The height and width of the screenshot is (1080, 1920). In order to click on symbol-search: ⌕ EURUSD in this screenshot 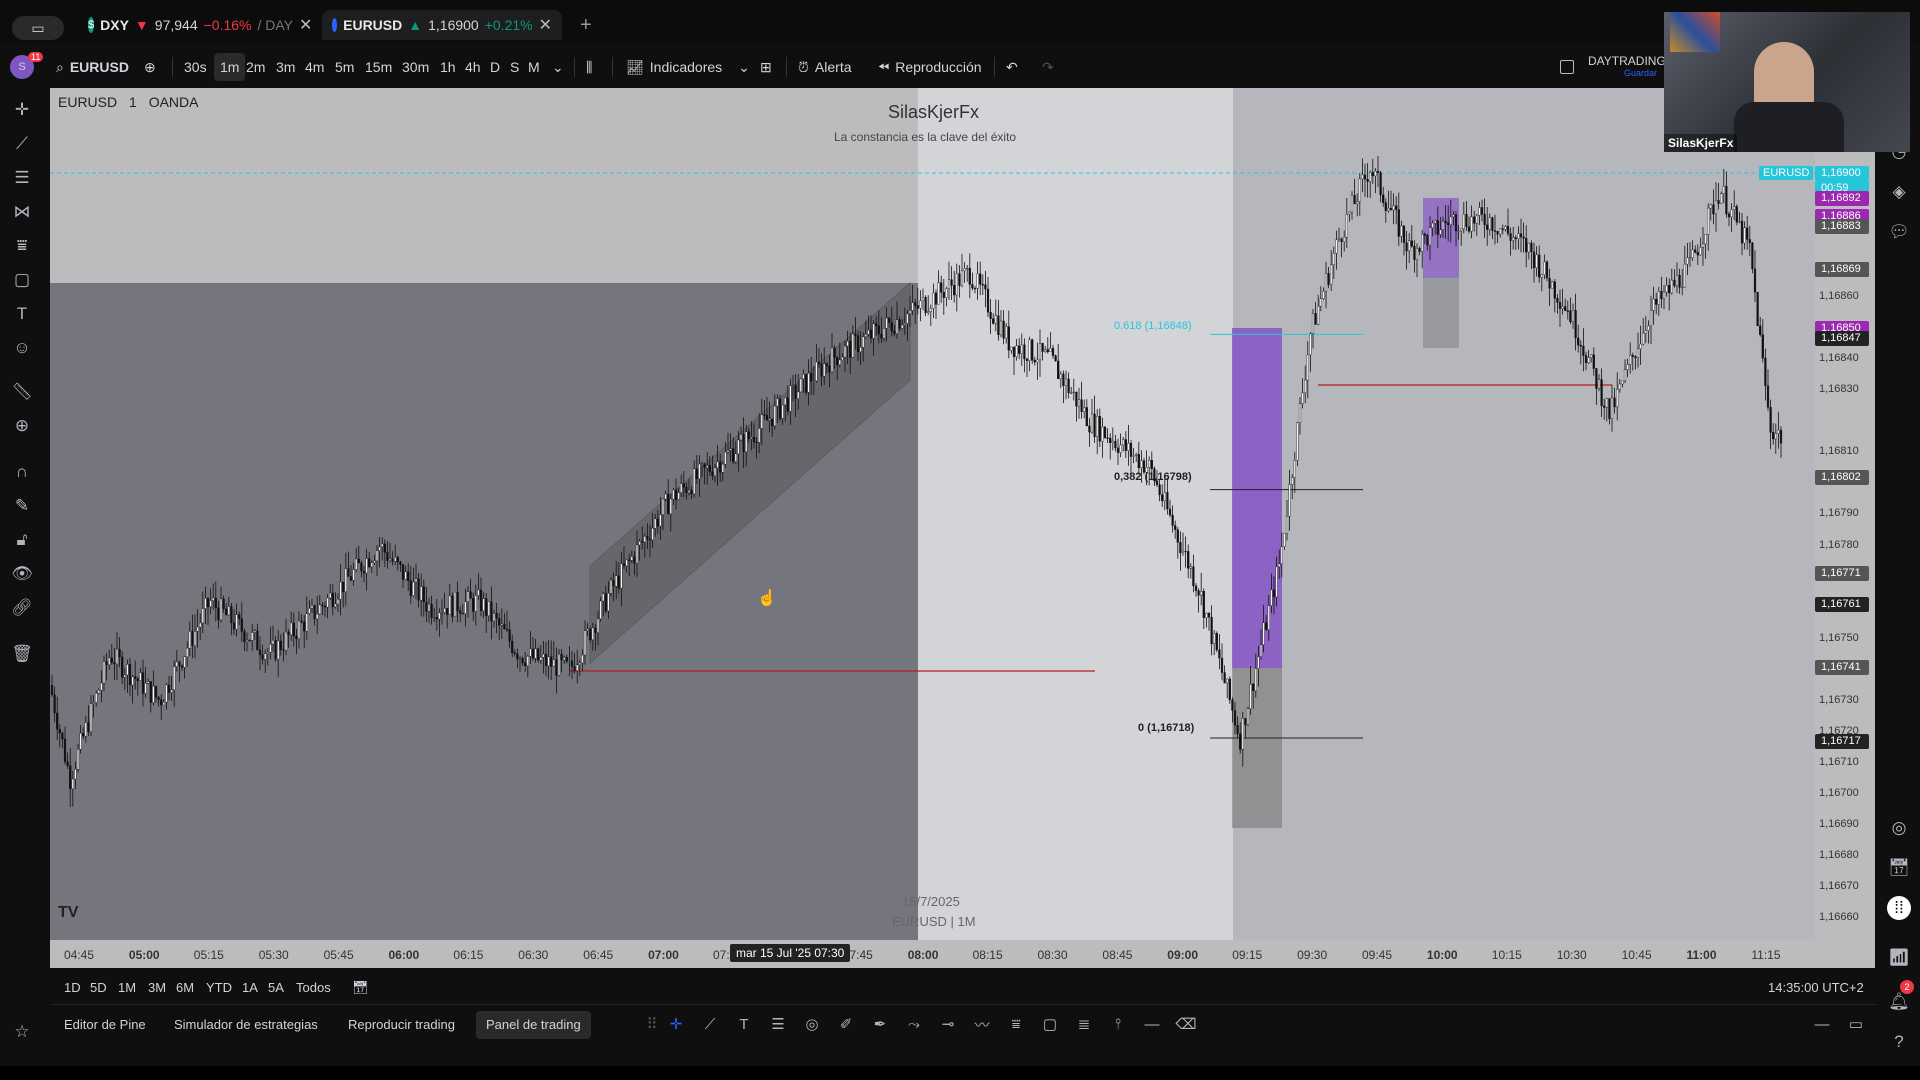, I will do `click(92, 67)`.